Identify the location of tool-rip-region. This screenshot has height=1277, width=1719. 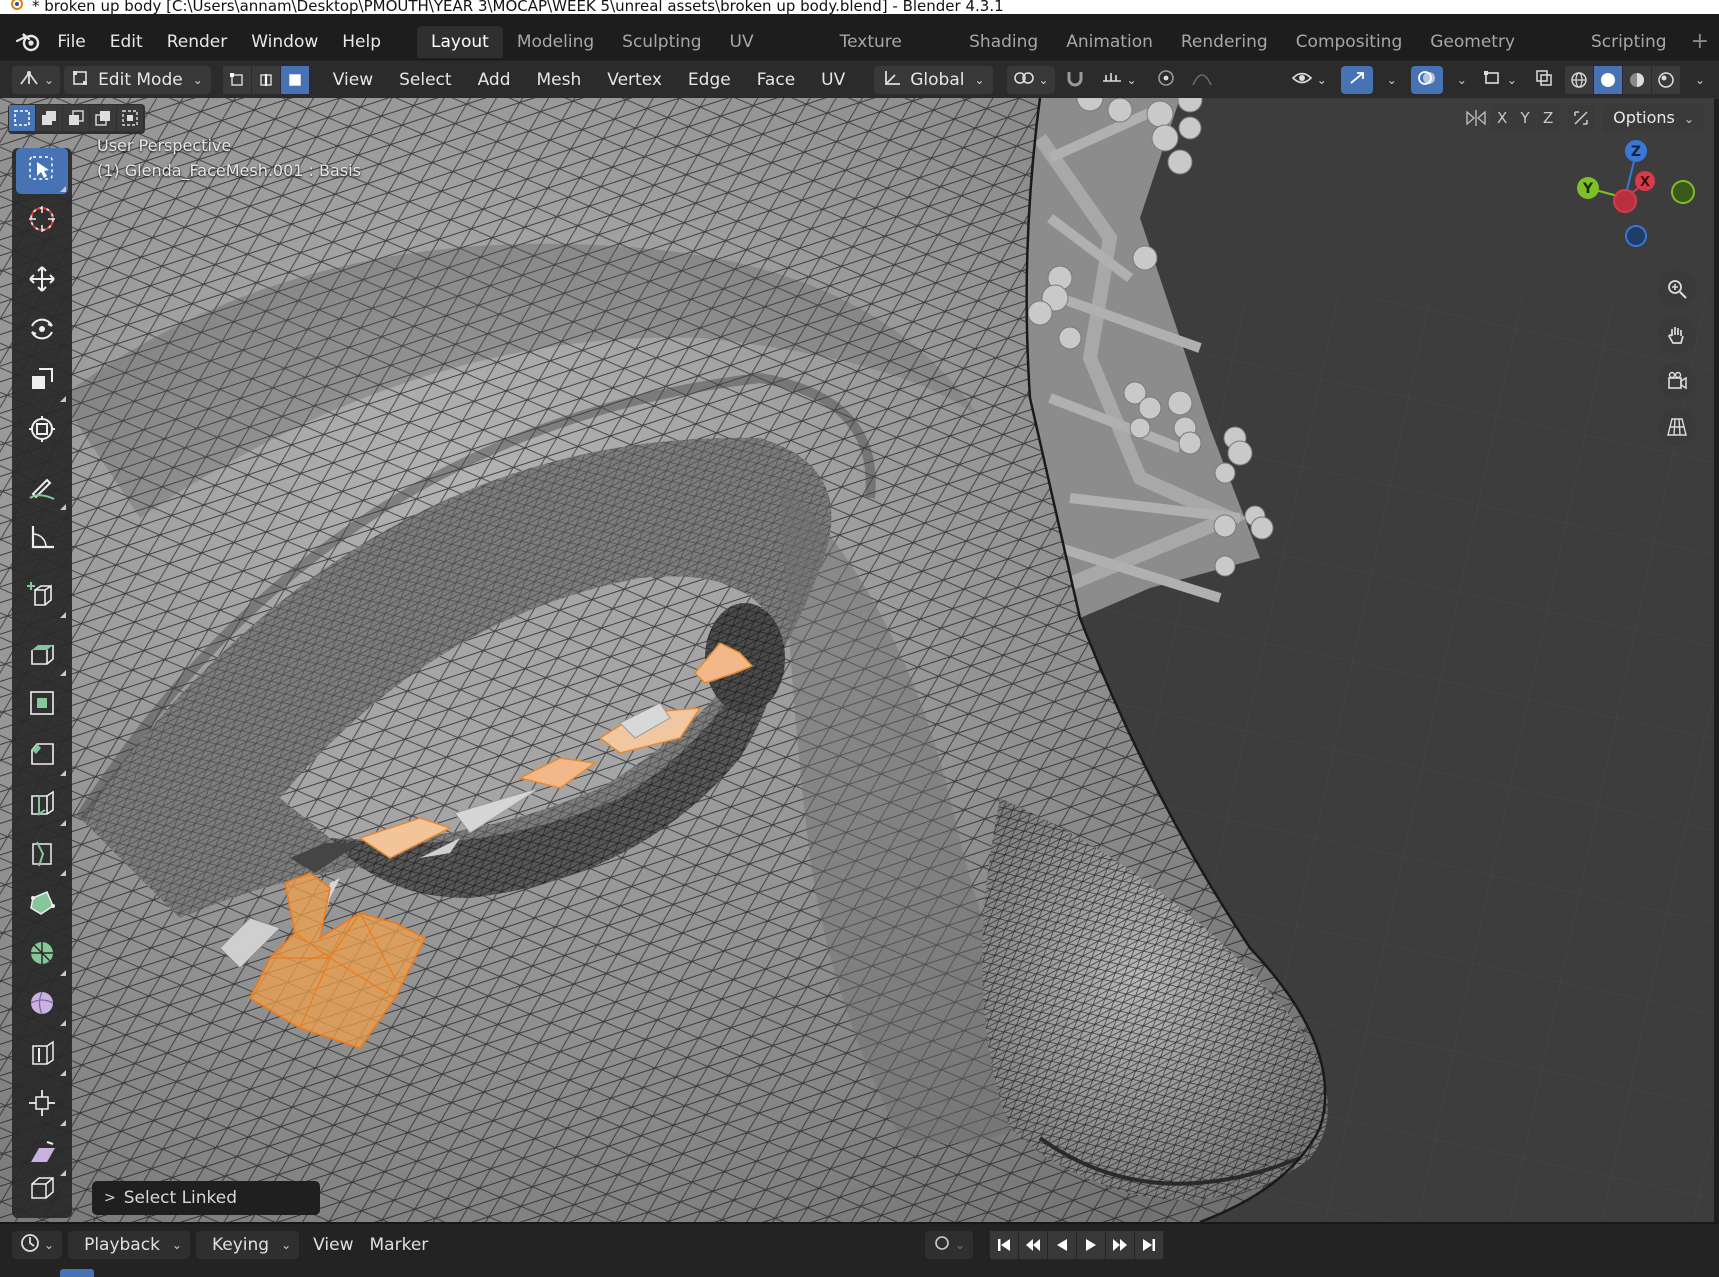
(42, 1191).